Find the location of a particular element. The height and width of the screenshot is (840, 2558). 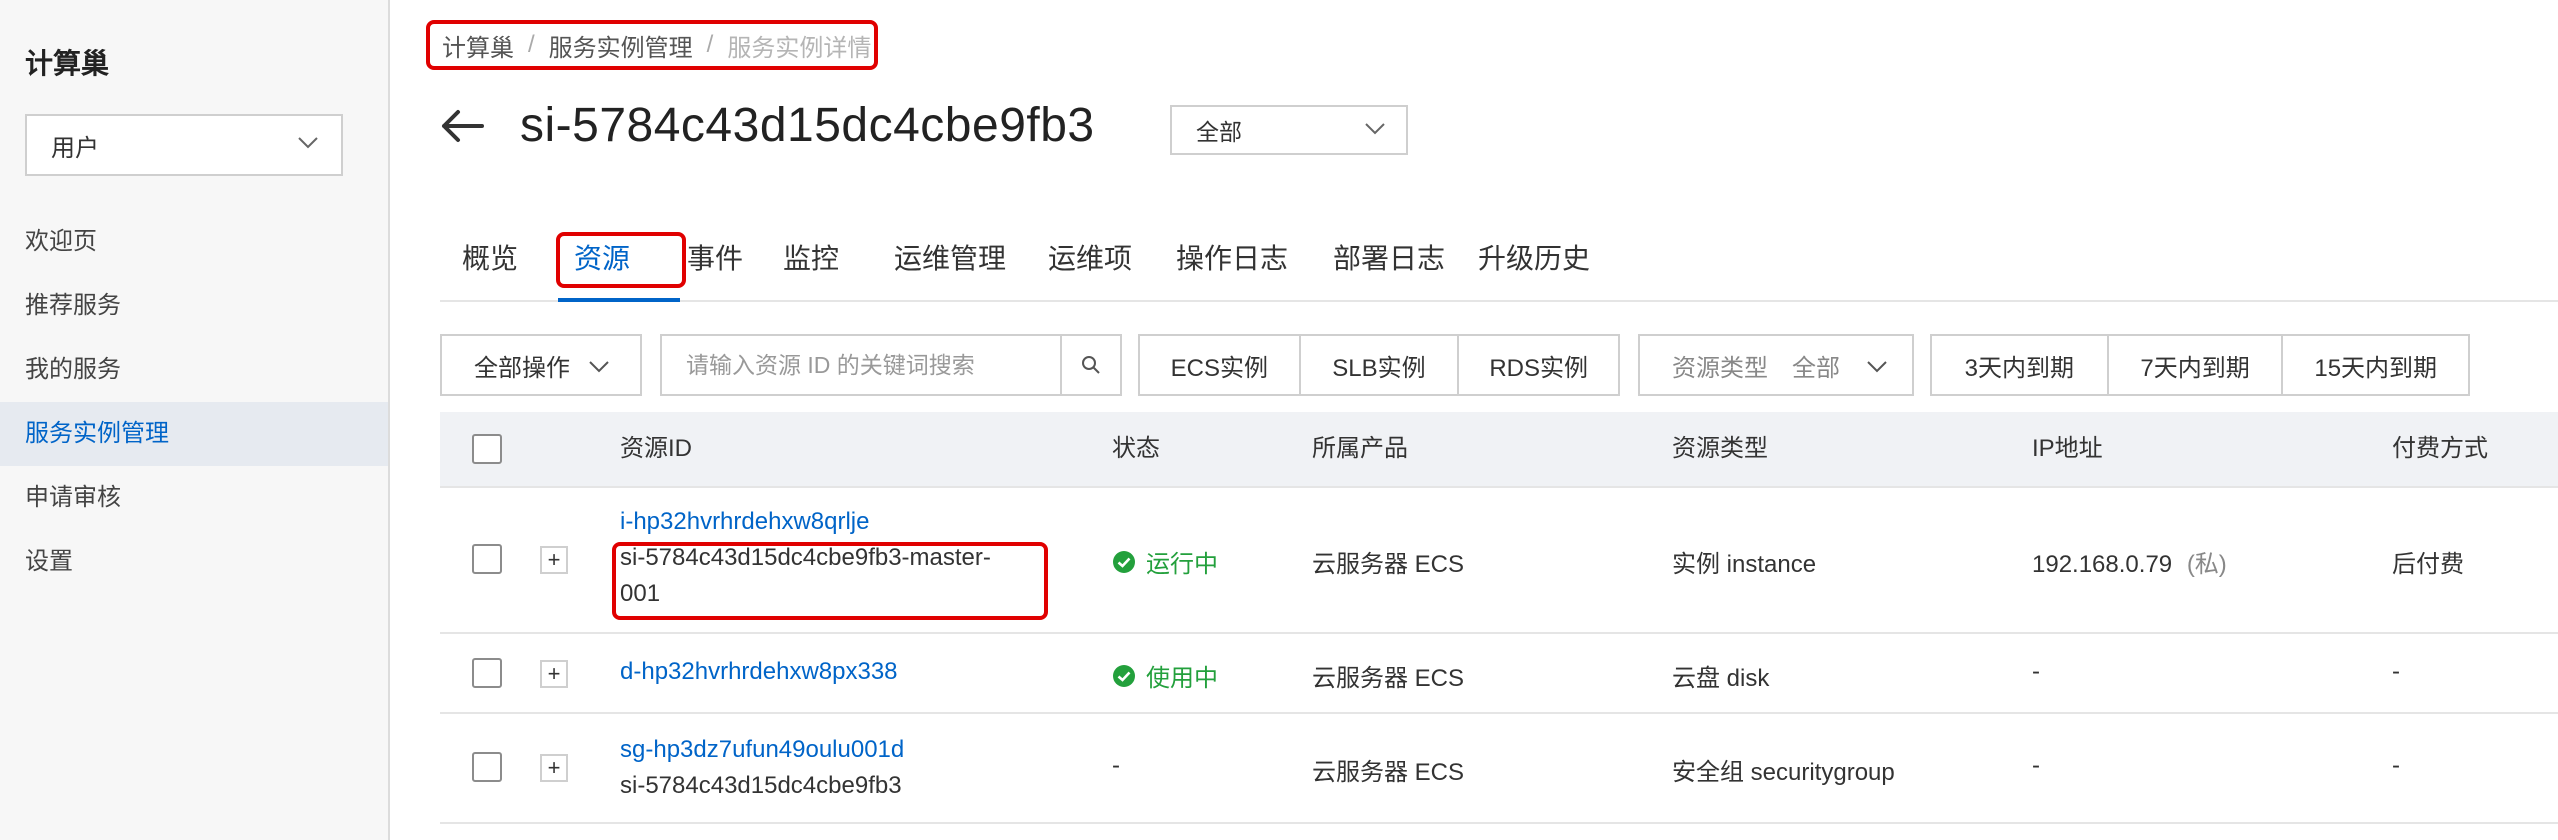

filter-slb-instance: SLB实例 is located at coordinates (1380, 365).